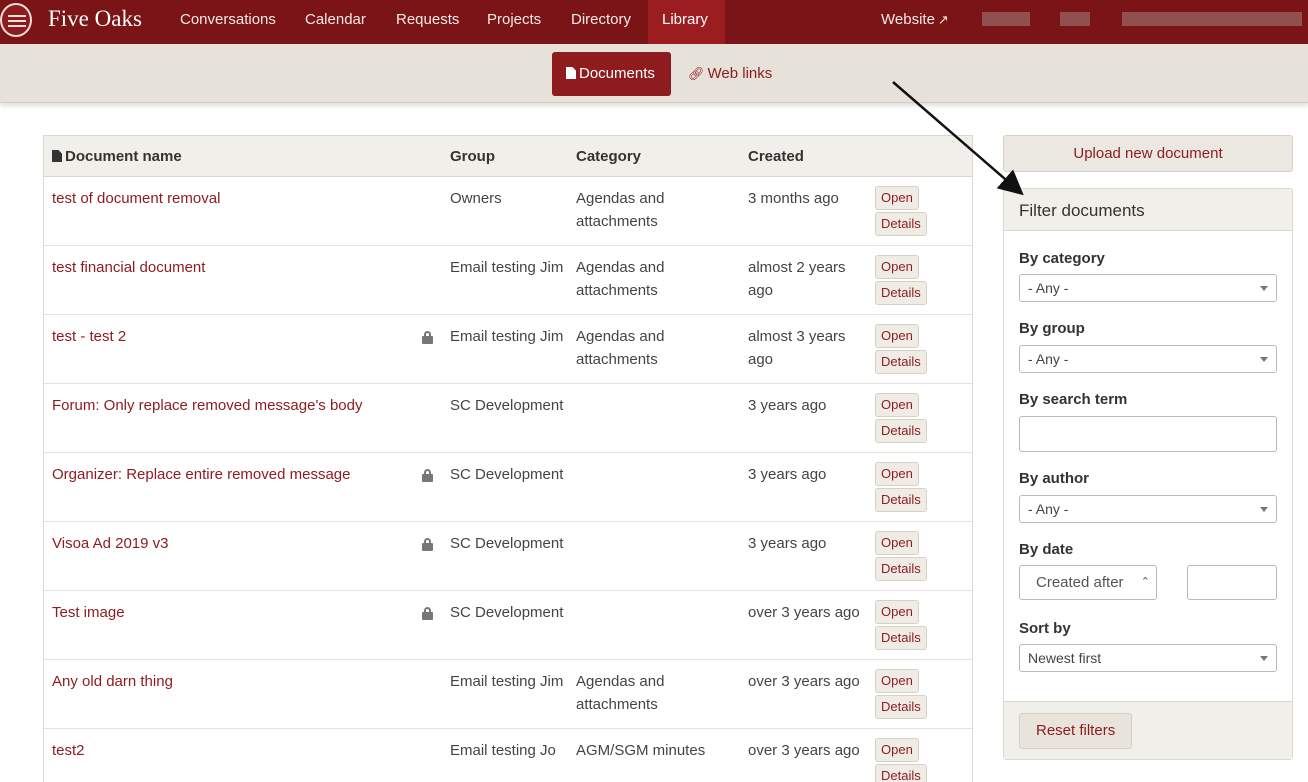  I want to click on author-select-value: - Any -, so click(1048, 509).